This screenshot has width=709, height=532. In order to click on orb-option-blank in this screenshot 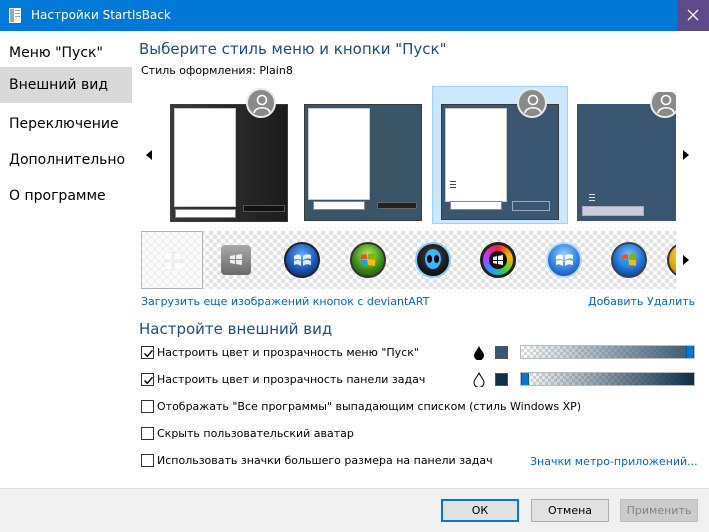, I will do `click(172, 260)`.